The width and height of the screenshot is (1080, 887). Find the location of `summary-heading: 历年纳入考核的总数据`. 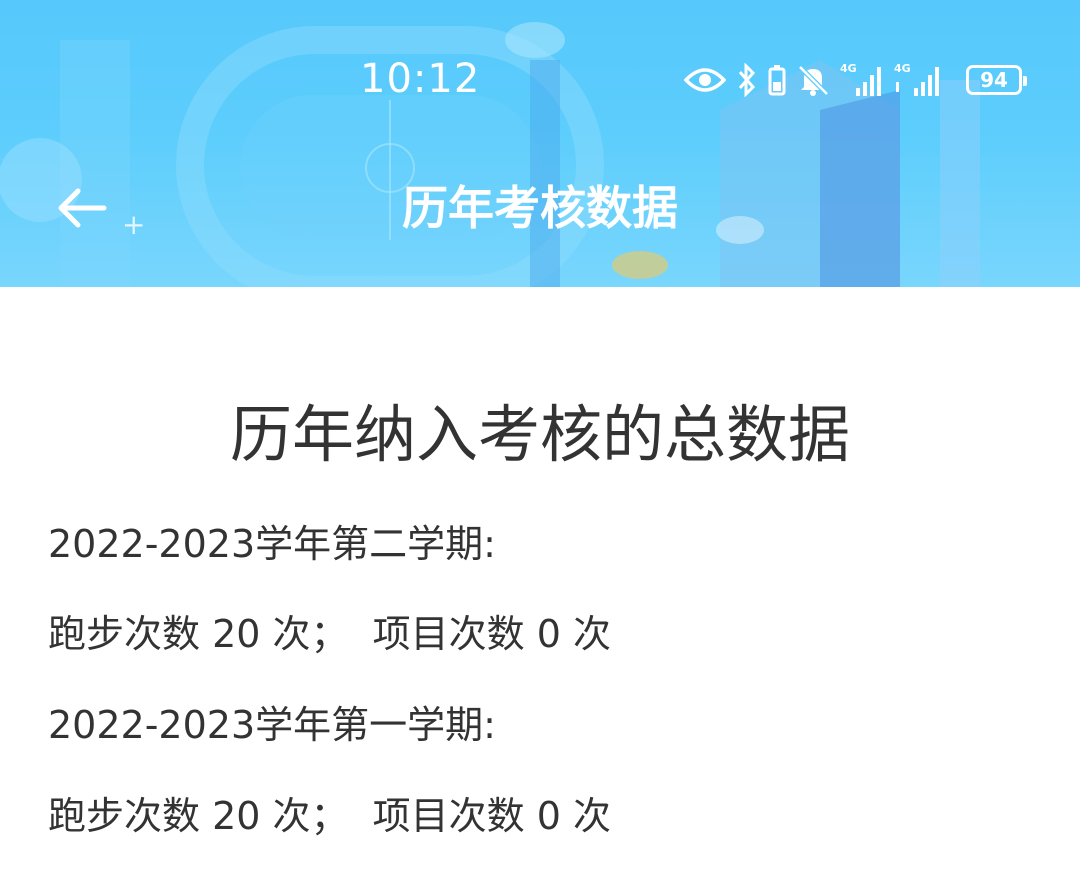

summary-heading: 历年纳入考核的总数据 is located at coordinates (539, 434).